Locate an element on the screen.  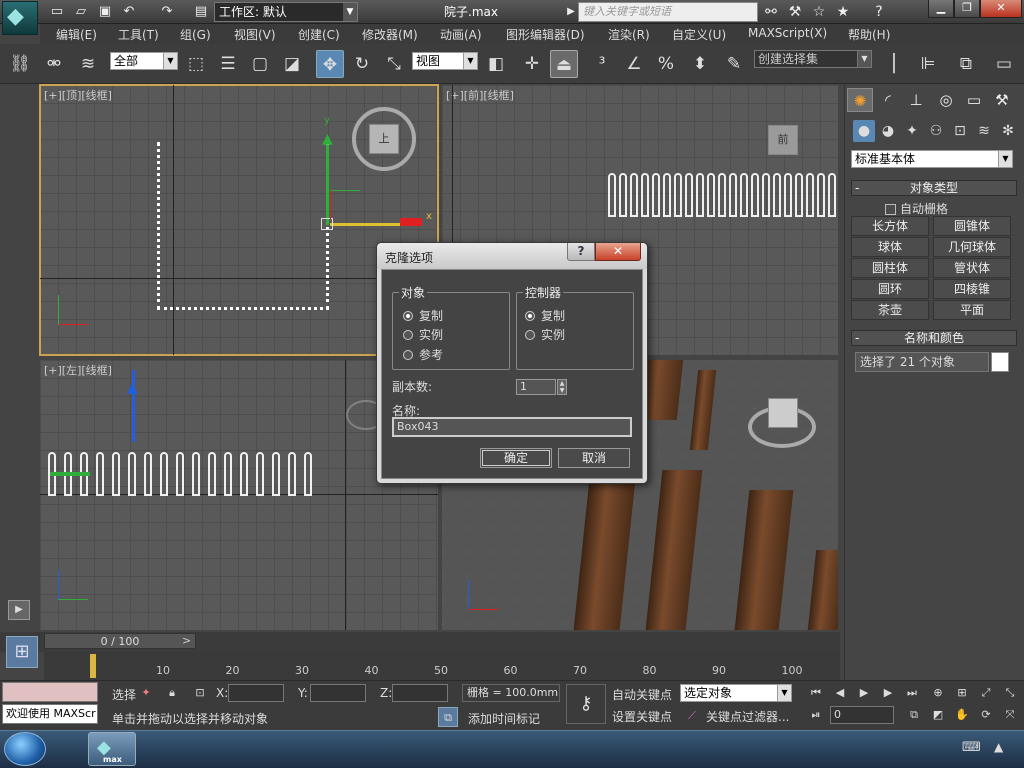
close-window-button: ✕ is located at coordinates (1001, 9).